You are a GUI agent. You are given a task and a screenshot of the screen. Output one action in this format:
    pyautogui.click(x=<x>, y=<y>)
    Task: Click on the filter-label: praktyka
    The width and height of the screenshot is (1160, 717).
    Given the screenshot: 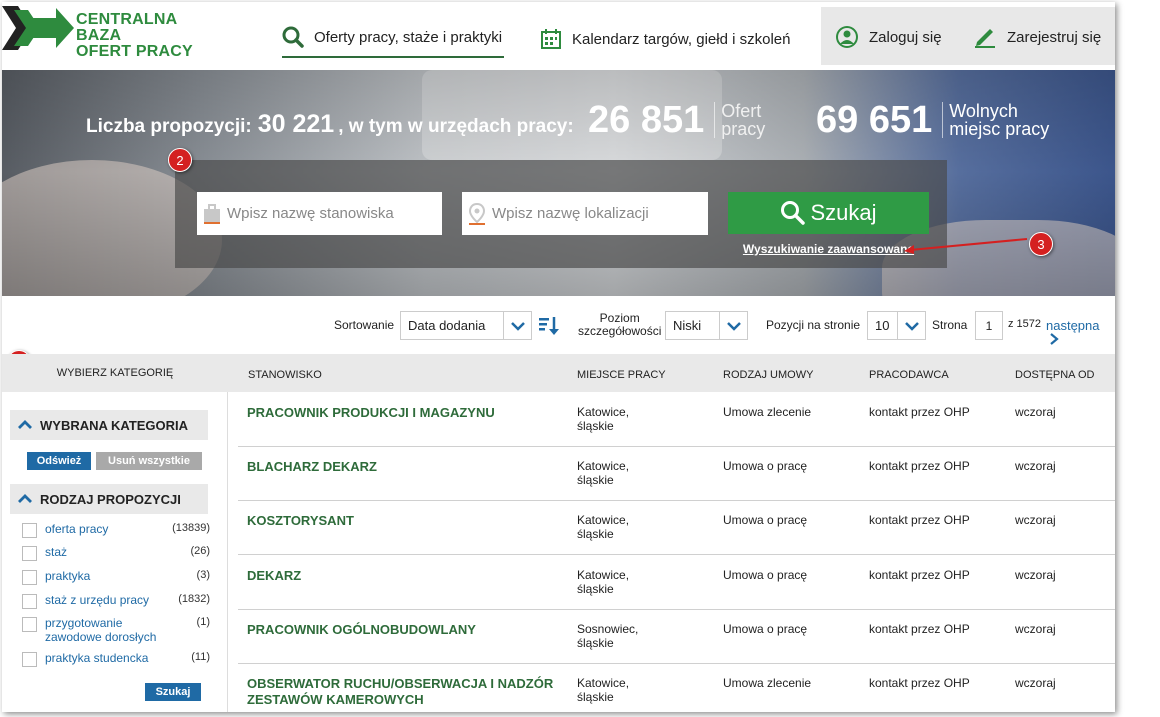 What is the action you would take?
    pyautogui.click(x=115, y=576)
    